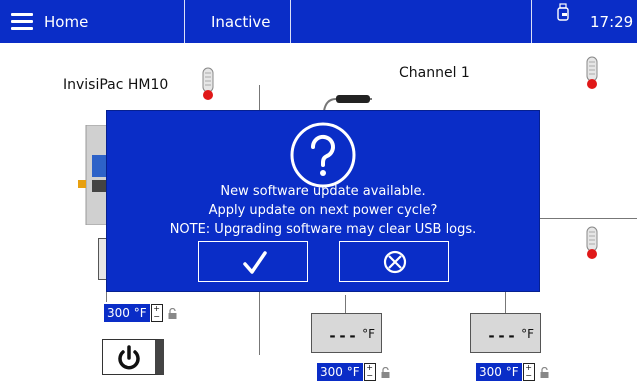  What do you see at coordinates (116, 85) in the screenshot?
I see `device-name: InvisiPac HM10` at bounding box center [116, 85].